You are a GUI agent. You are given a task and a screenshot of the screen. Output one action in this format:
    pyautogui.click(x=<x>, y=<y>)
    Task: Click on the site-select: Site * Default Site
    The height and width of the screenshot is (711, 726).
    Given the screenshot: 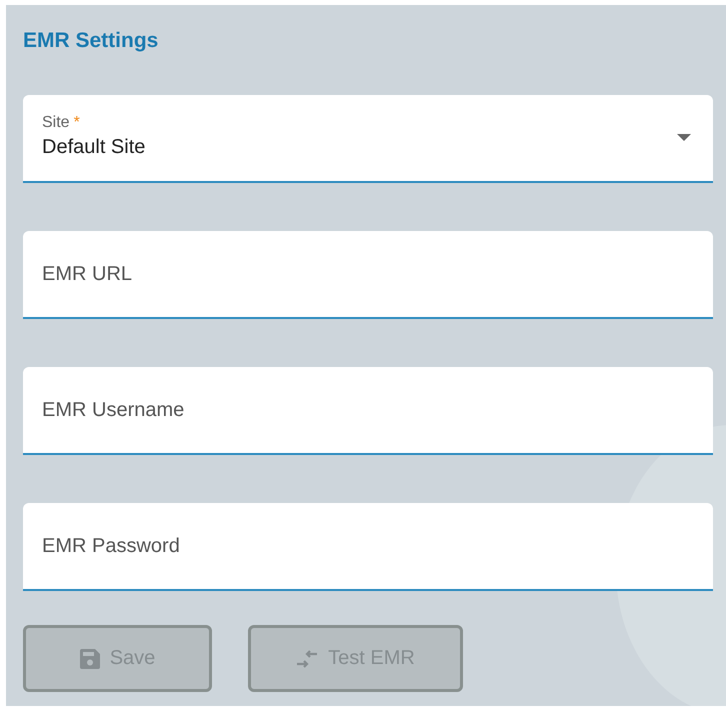 What is the action you would take?
    pyautogui.click(x=368, y=139)
    